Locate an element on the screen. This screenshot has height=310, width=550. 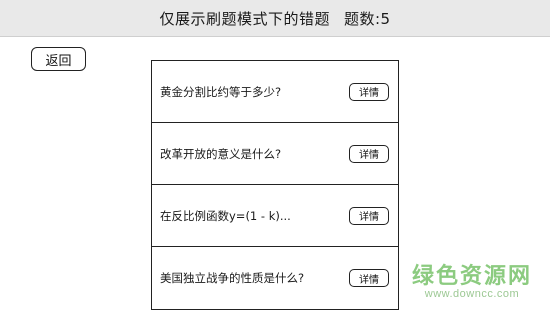
back-button: 返回 is located at coordinates (58, 59).